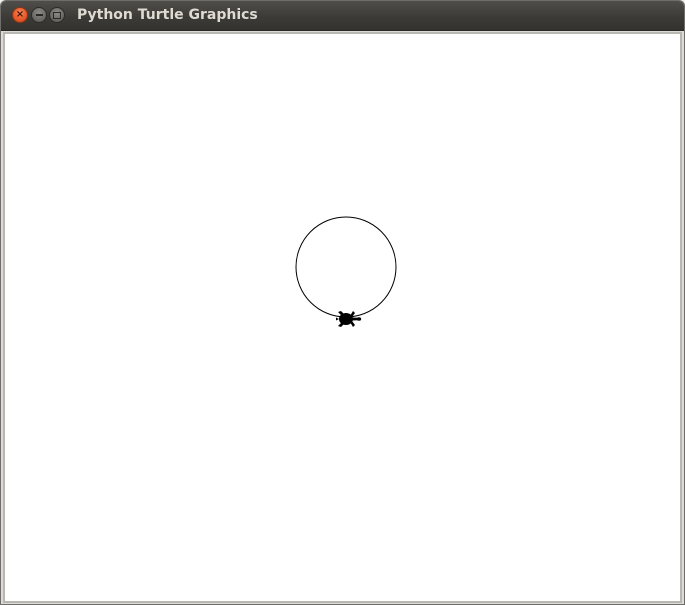 This screenshot has height=605, width=685. I want to click on minimize-icon, so click(39, 15).